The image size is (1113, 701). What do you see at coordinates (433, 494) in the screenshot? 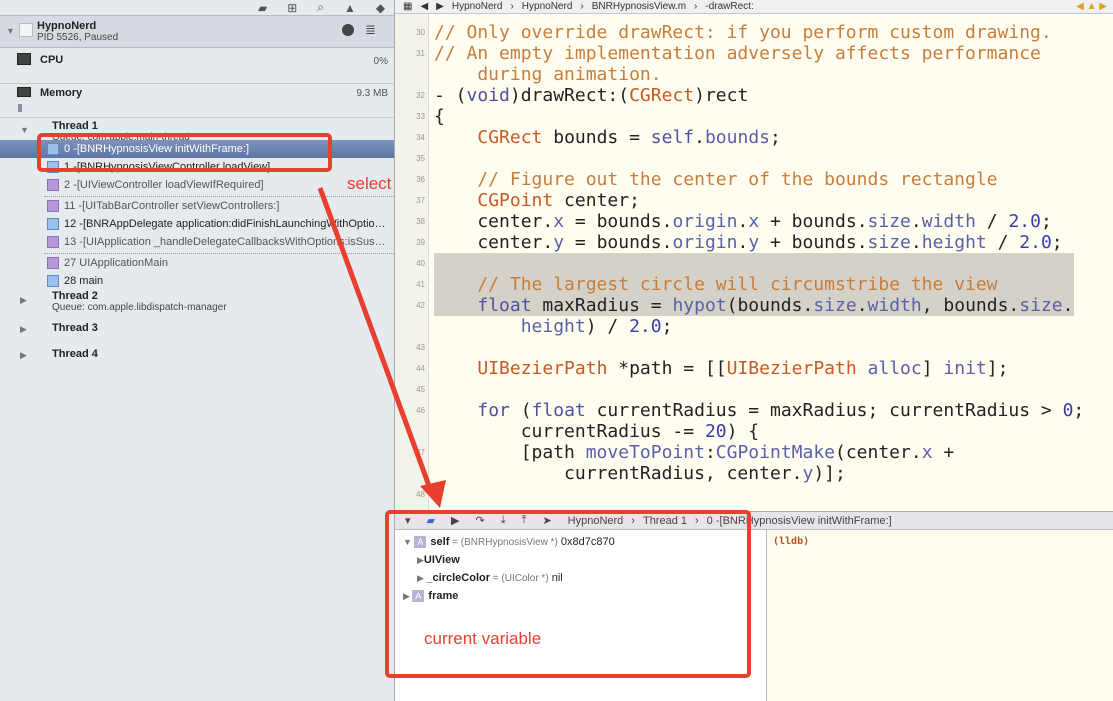
I see `arrow-head` at bounding box center [433, 494].